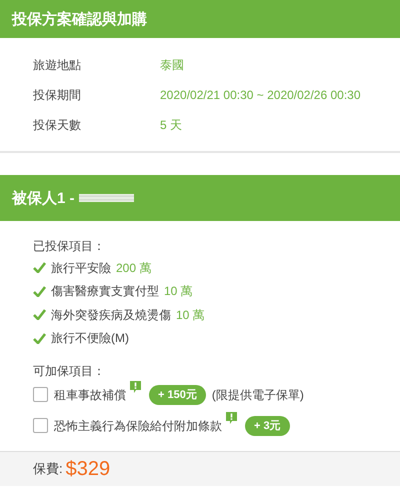 This screenshot has width=400, height=491. Describe the element at coordinates (69, 371) in the screenshot. I see `section-label: 可加保項目：` at that location.